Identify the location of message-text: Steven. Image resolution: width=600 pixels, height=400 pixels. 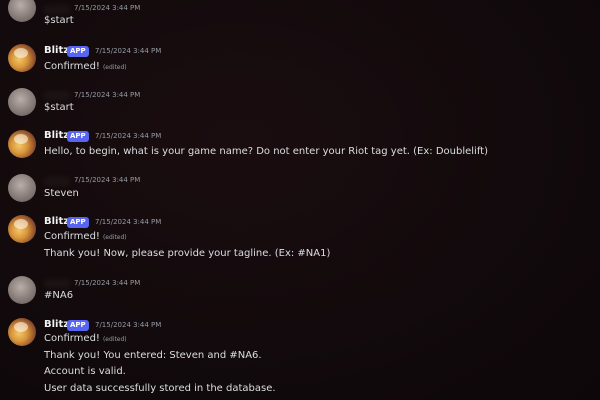
(61, 193).